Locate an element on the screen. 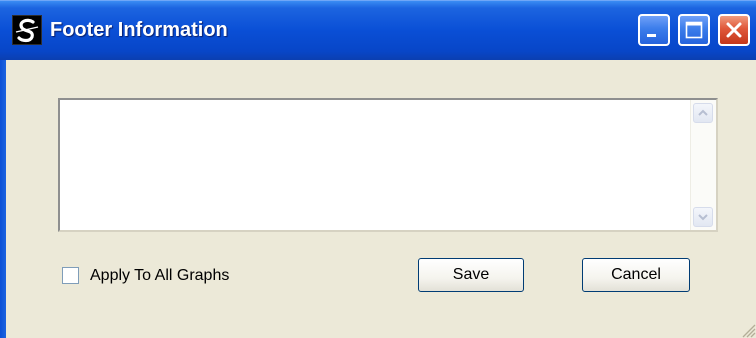 The height and width of the screenshot is (338, 756). minimize-icon is located at coordinates (651, 35).